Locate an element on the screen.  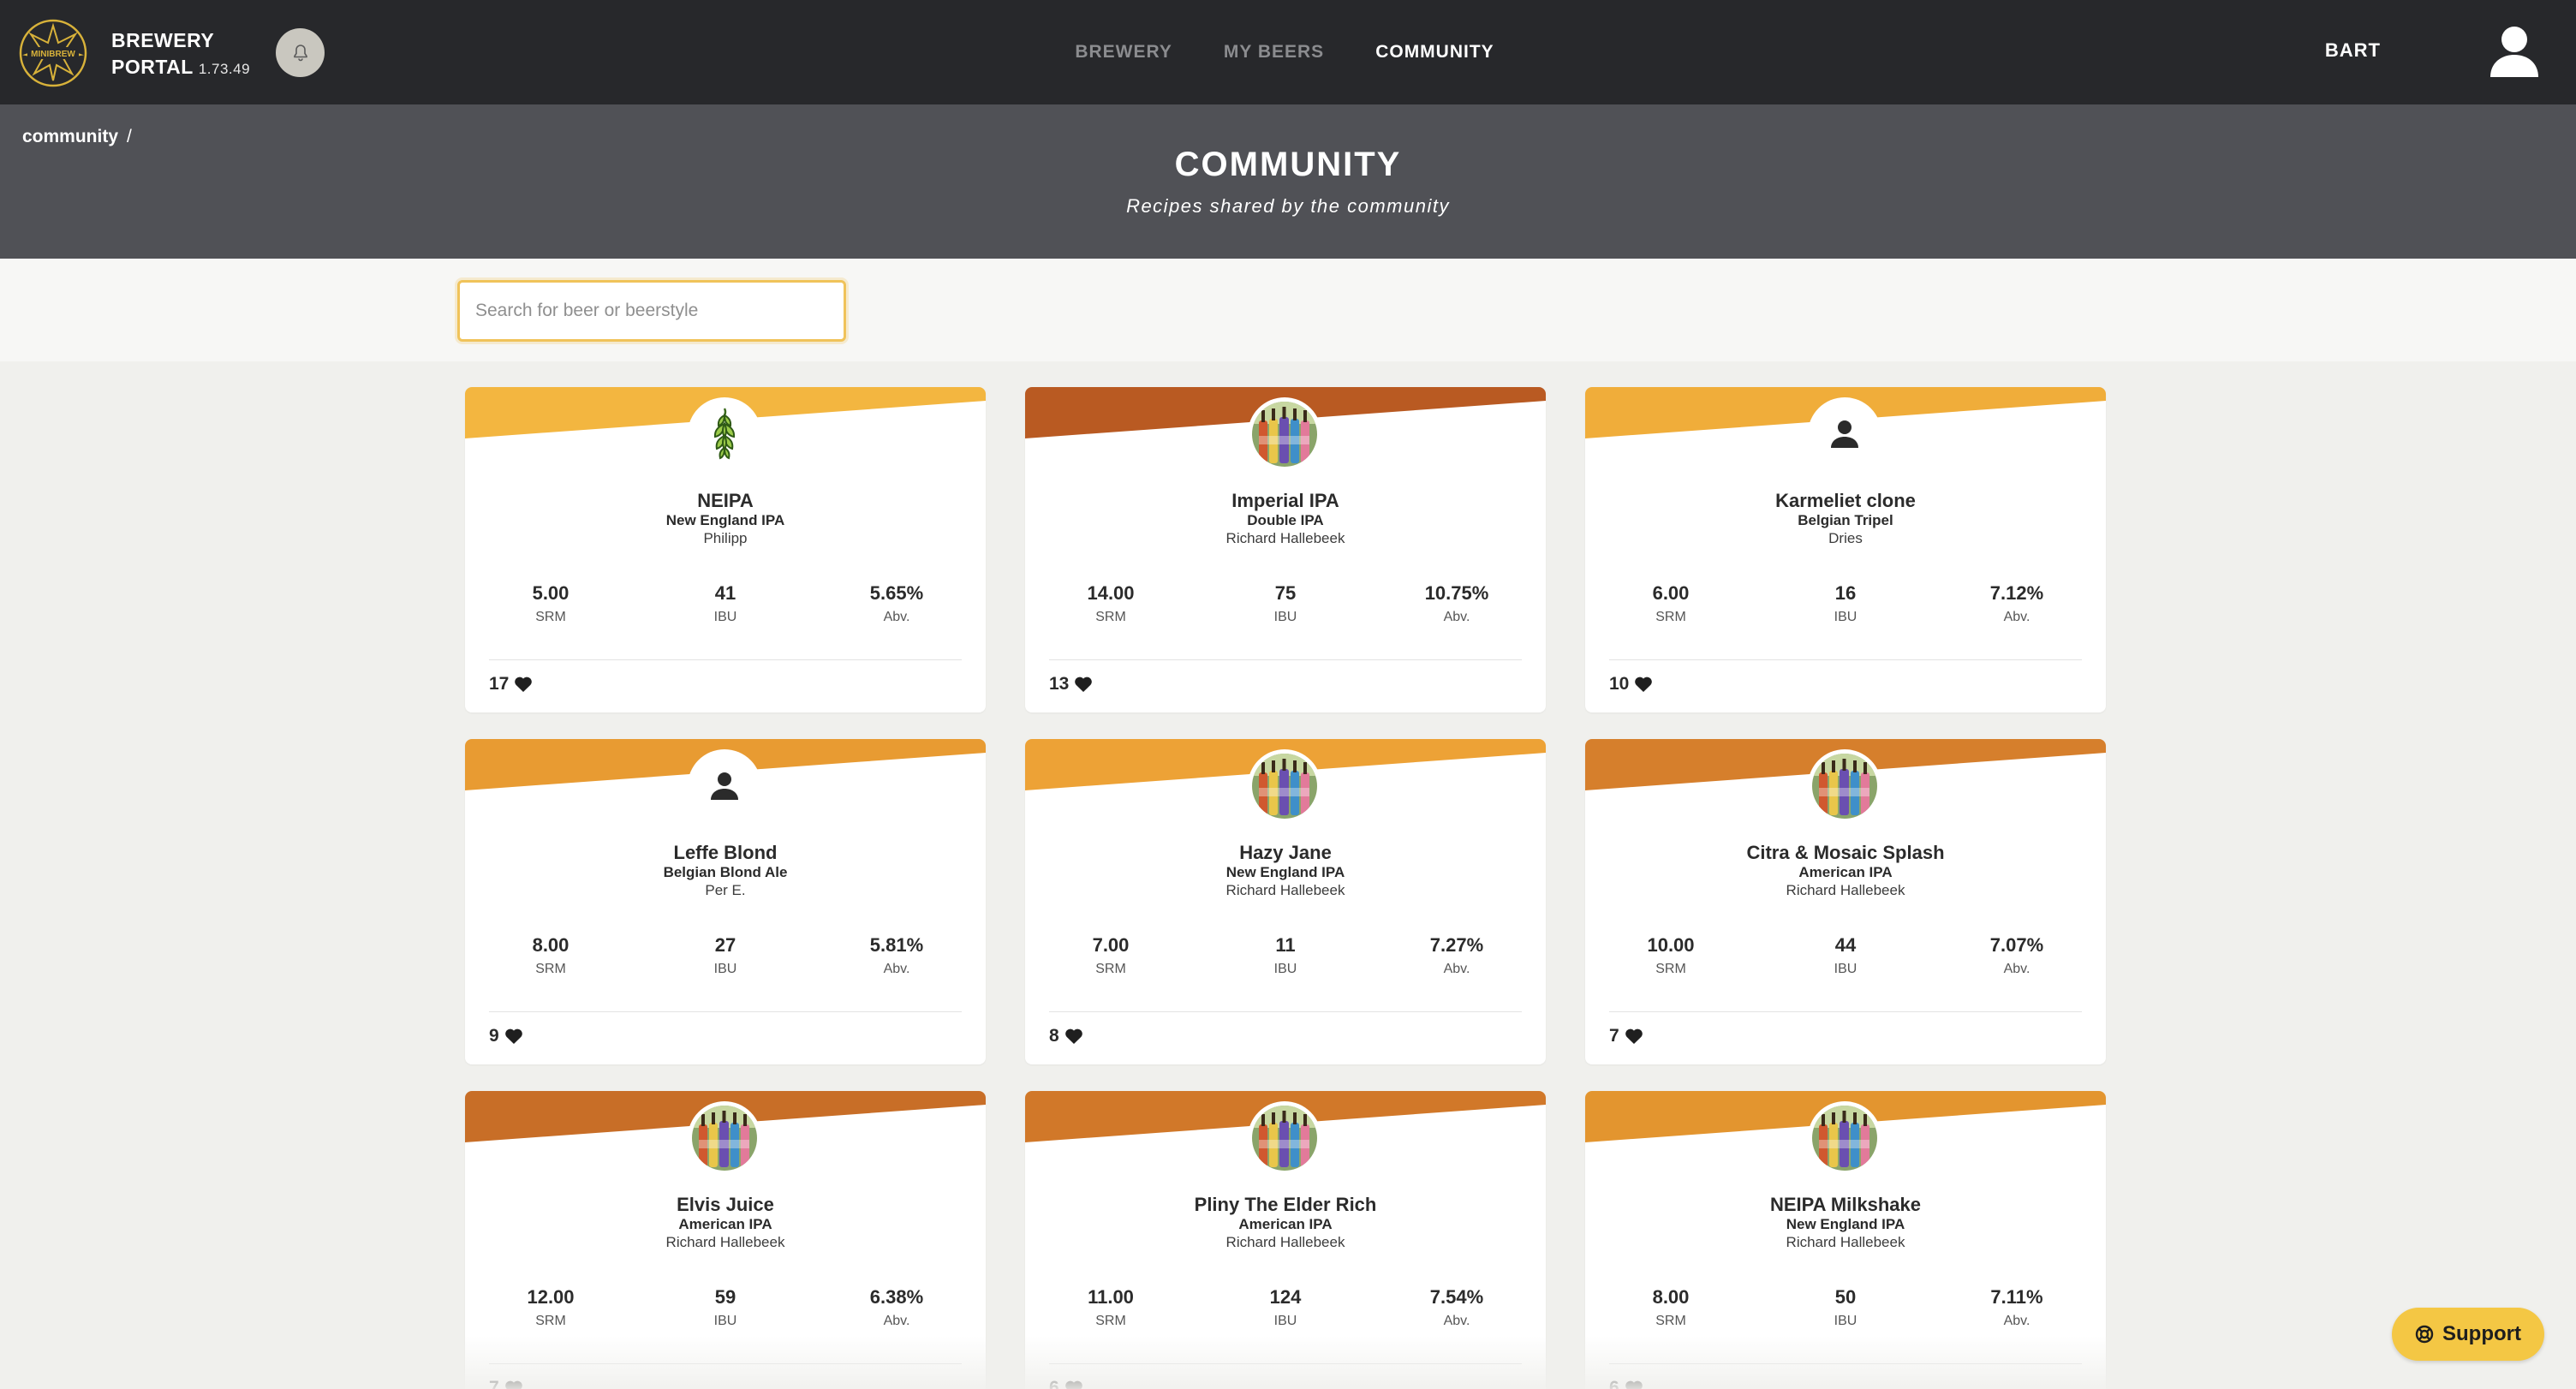
like-button: 9 is located at coordinates (506, 1036).